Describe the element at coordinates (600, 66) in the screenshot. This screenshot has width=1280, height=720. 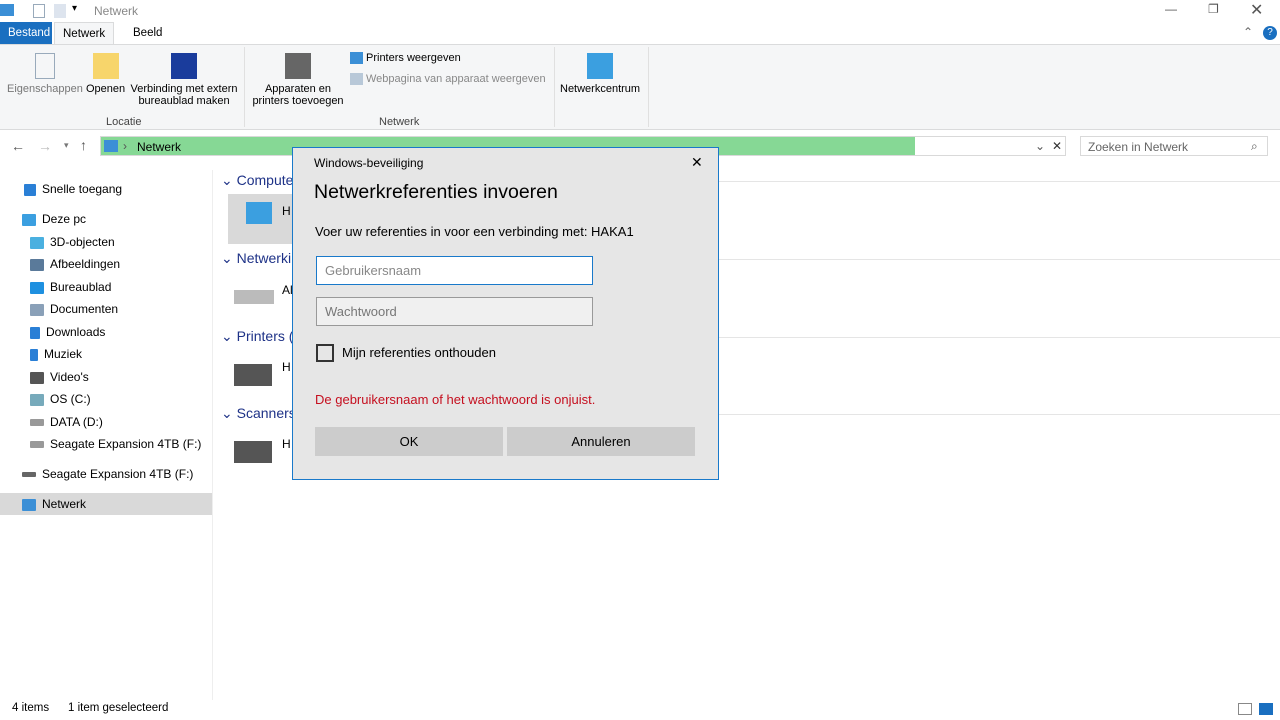
I see `network-center-icon` at that location.